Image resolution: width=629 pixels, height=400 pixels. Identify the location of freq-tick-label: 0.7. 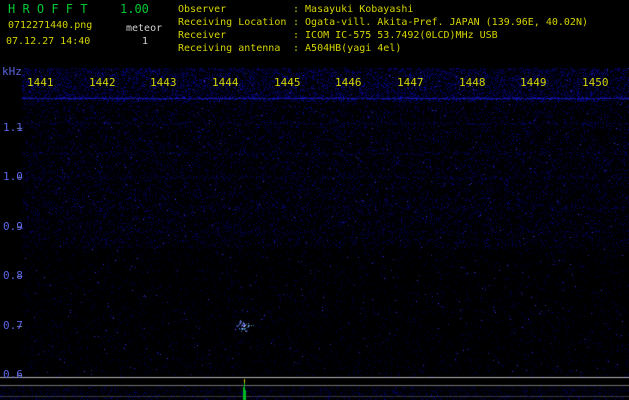
(13, 325).